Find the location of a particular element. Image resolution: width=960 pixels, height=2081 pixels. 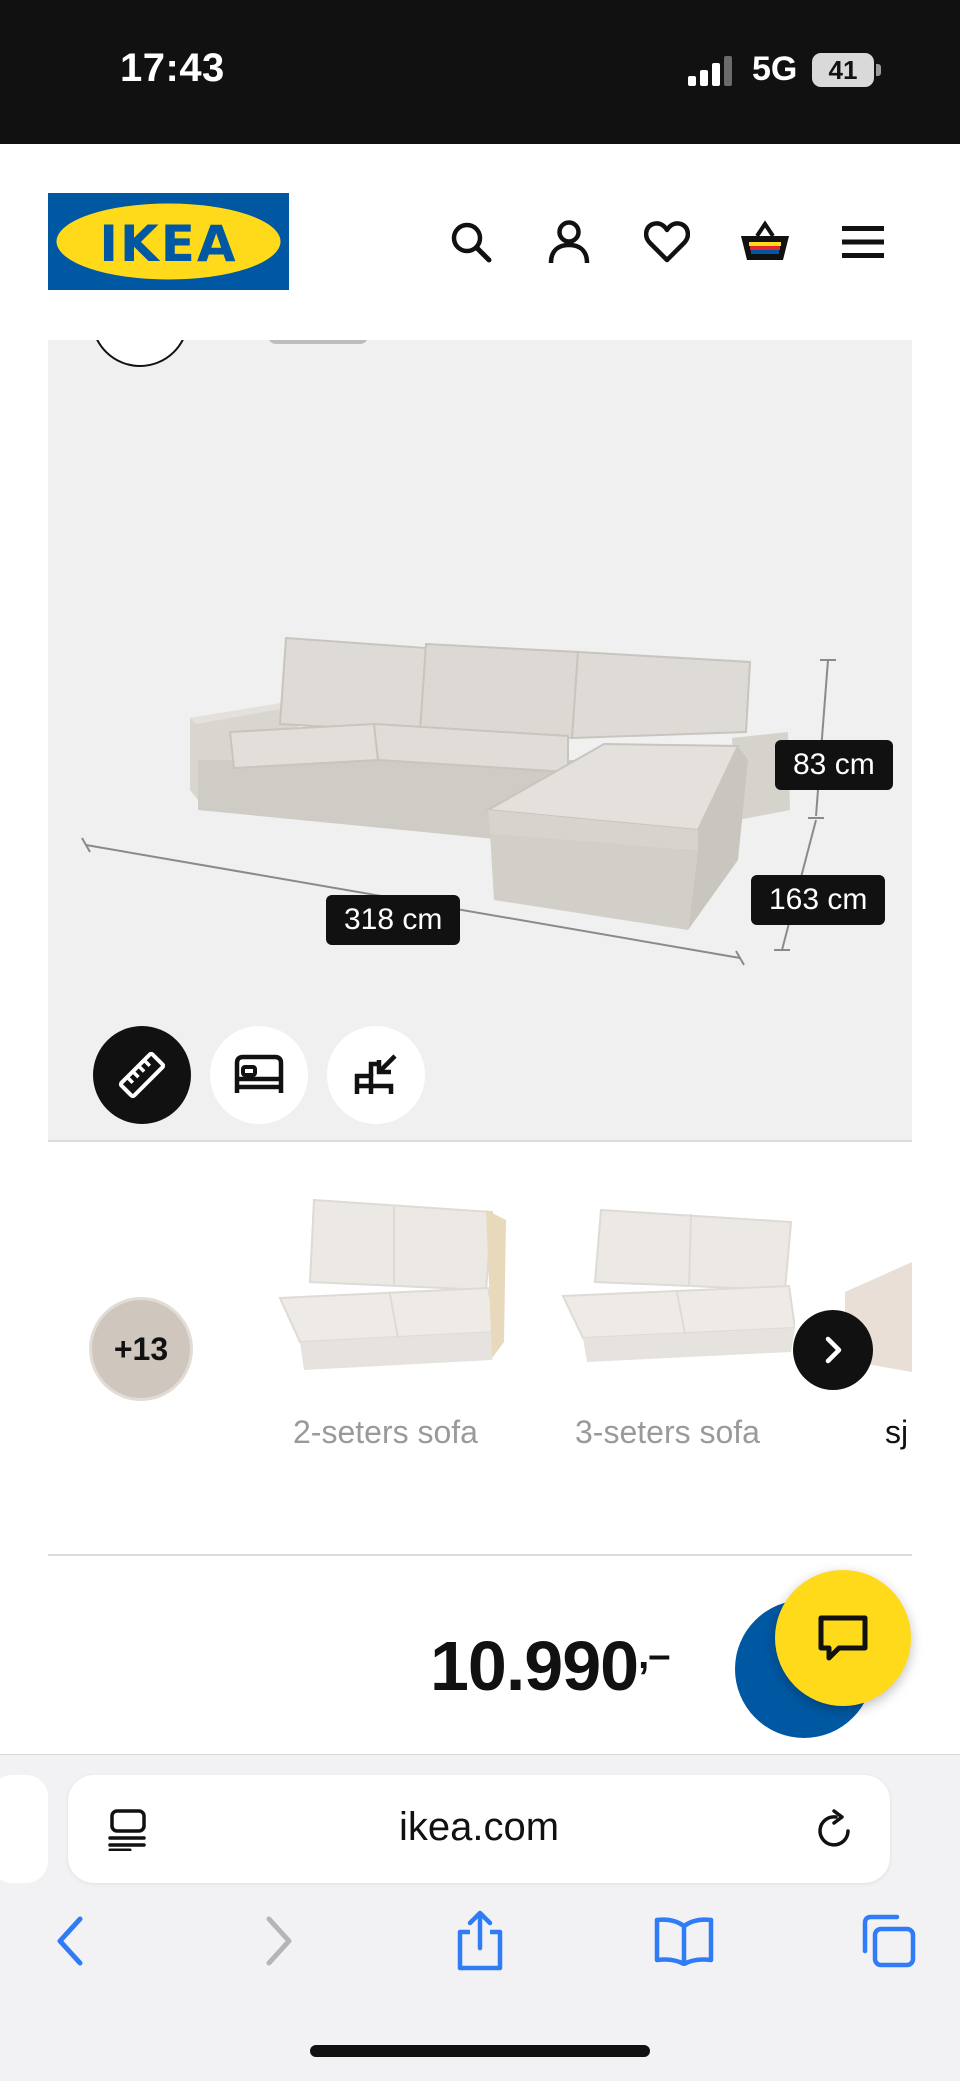

variant-3-seat-image is located at coordinates (679, 1285).